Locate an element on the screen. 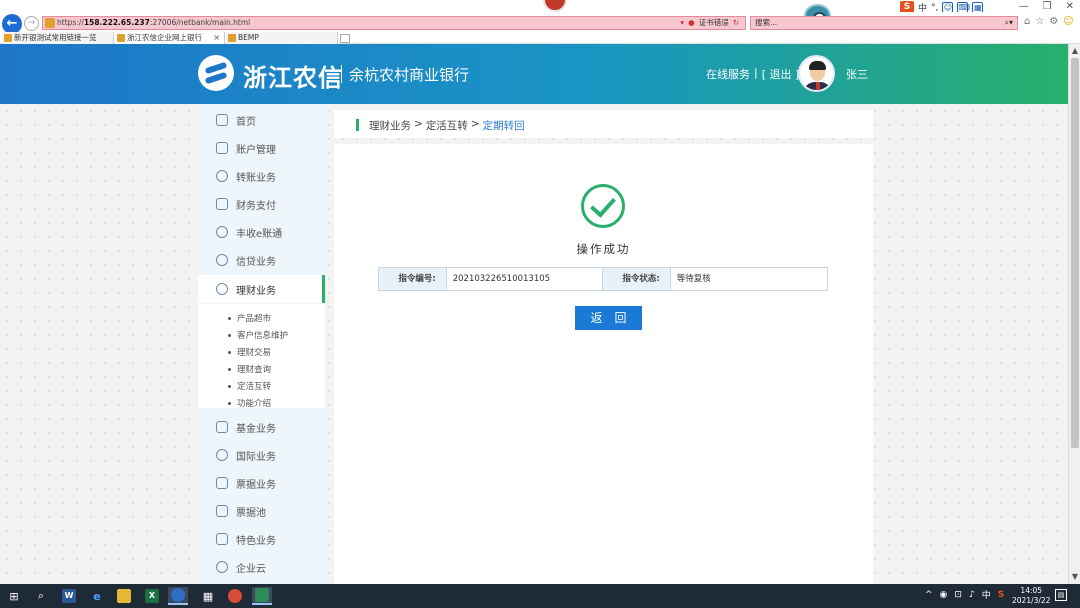 This screenshot has width=1080, height=608. sidebar-item-label: 转账业务 is located at coordinates (256, 178).